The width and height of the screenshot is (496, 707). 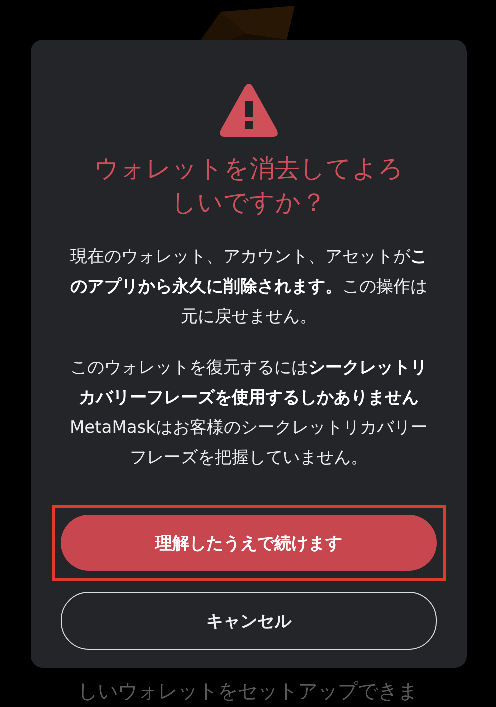 I want to click on cancel-button: キャンセル, so click(x=249, y=621).